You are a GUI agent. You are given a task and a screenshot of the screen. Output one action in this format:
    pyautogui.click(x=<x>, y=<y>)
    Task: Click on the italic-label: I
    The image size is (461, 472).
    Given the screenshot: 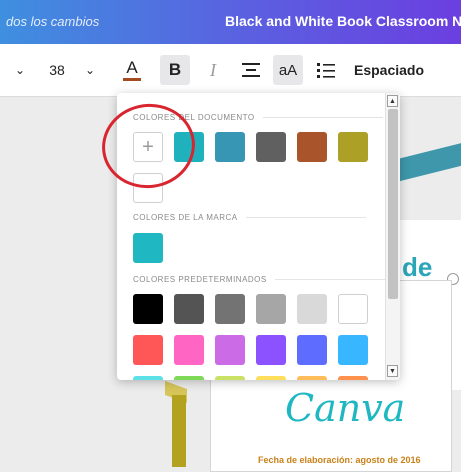 What is the action you would take?
    pyautogui.click(x=213, y=69)
    